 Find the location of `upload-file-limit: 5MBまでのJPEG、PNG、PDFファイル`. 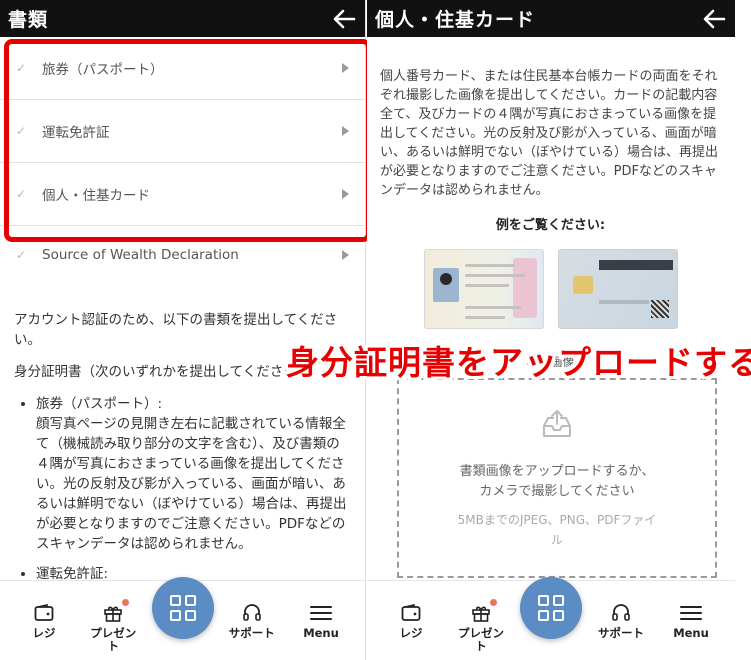

upload-file-limit: 5MBまでのJPEG、PNG、PDFファイル is located at coordinates (557, 530).